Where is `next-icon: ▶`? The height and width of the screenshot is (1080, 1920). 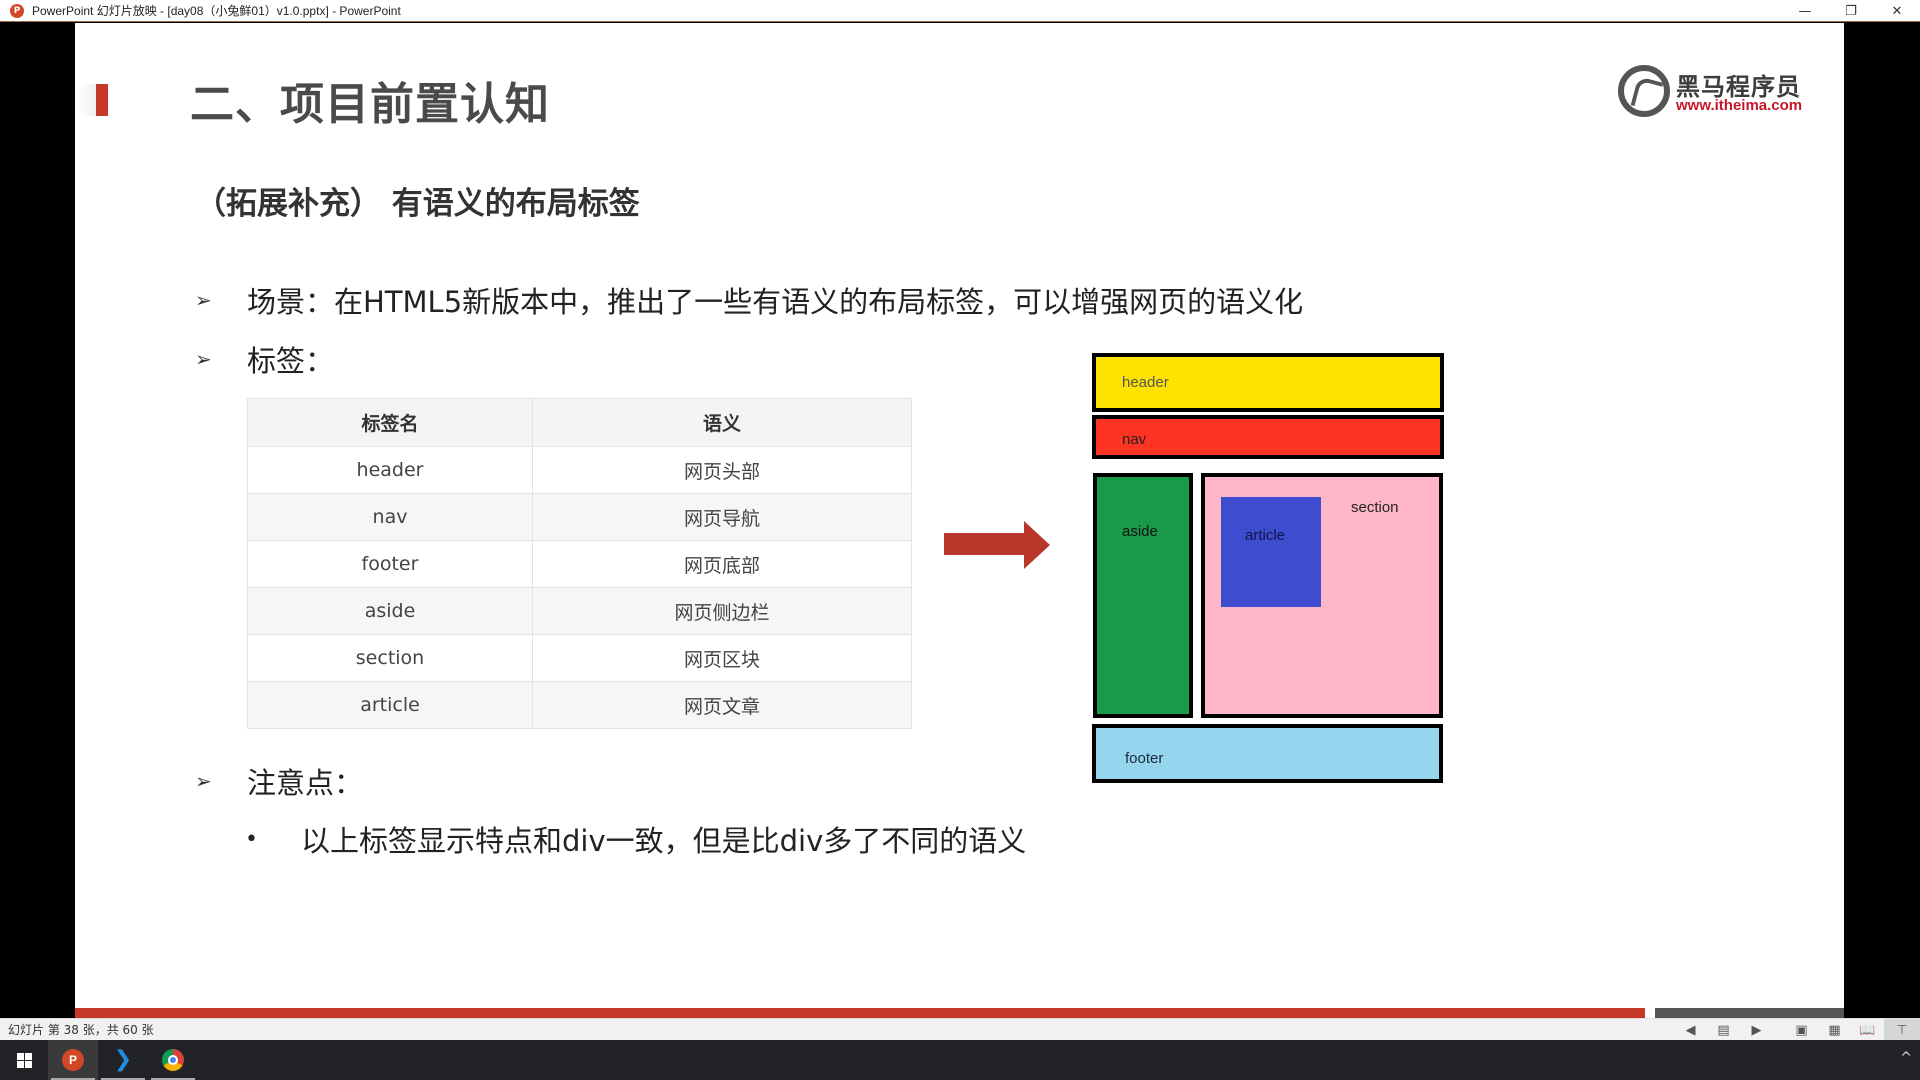 next-icon: ▶ is located at coordinates (1756, 1030).